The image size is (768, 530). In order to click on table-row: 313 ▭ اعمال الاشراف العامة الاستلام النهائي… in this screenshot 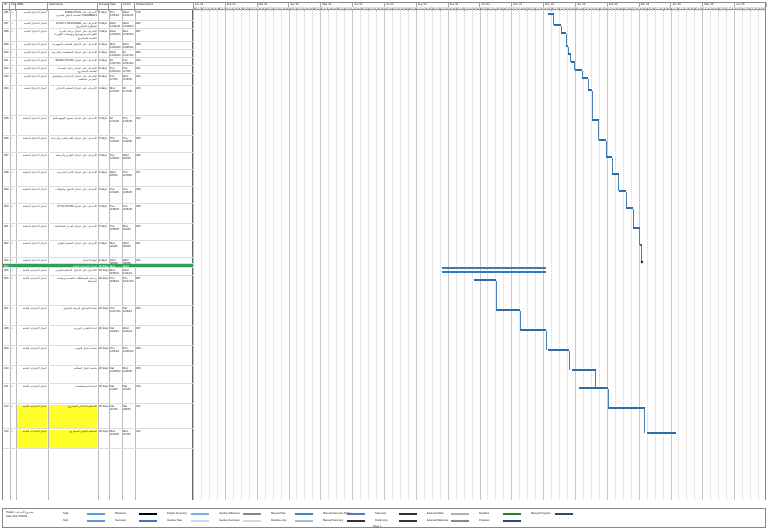, I will do `click(98, 439)`.